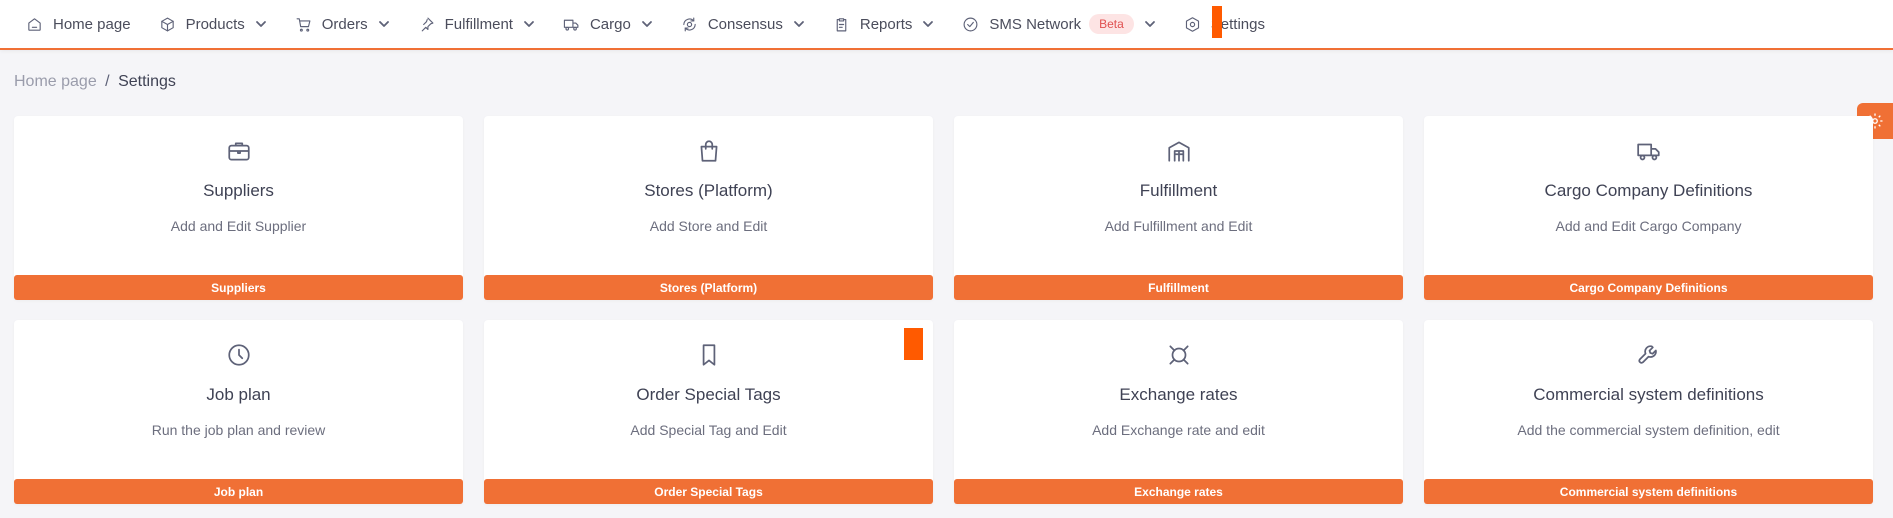  What do you see at coordinates (1648, 394) in the screenshot?
I see `card-title: Commercial system definitions` at bounding box center [1648, 394].